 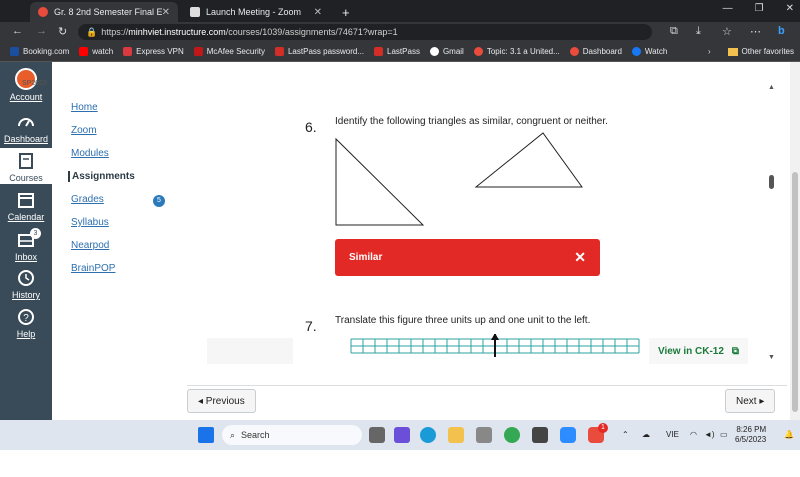 What do you see at coordinates (311, 32) in the screenshot?
I see `url-path: /courses/1039/assignments/74671?wrap=1` at bounding box center [311, 32].